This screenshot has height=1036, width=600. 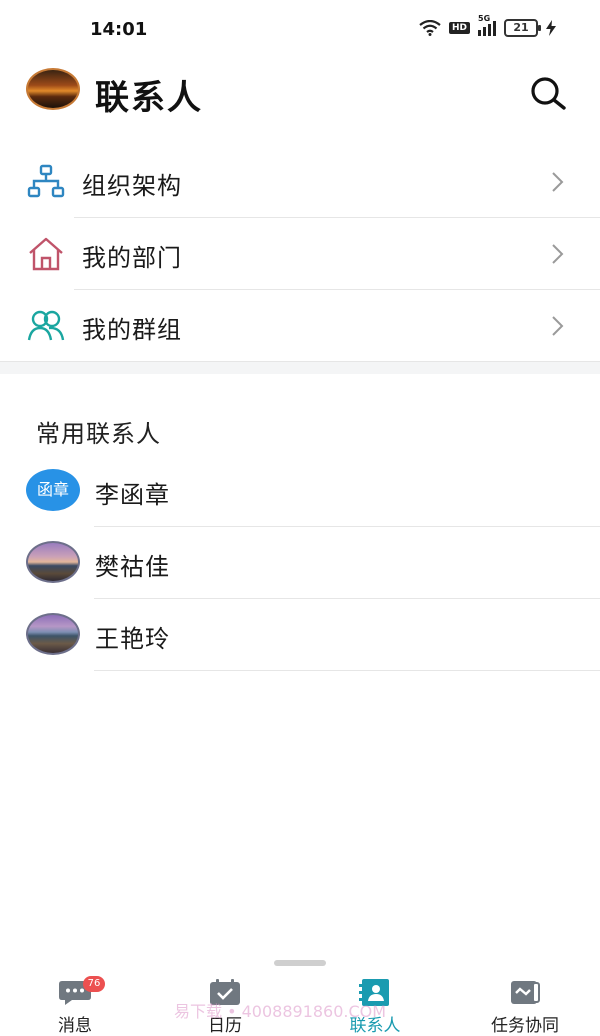 What do you see at coordinates (300, 368) in the screenshot?
I see `section-separator` at bounding box center [300, 368].